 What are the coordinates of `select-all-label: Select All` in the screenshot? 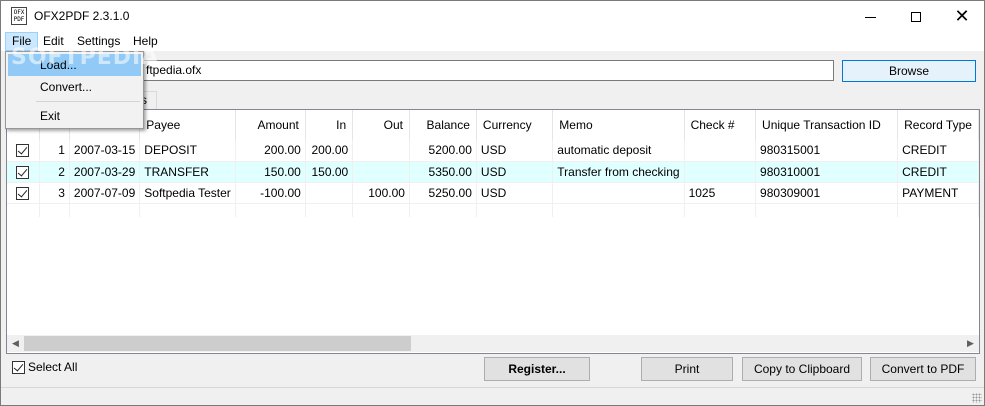 It's located at (53, 367).